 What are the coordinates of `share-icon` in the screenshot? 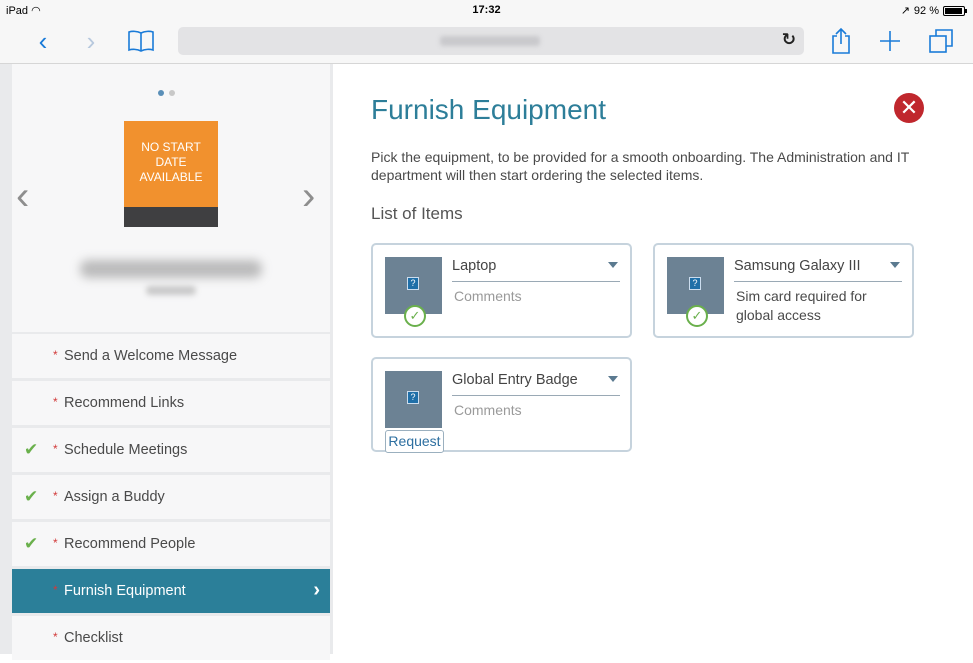 It's located at (841, 41).